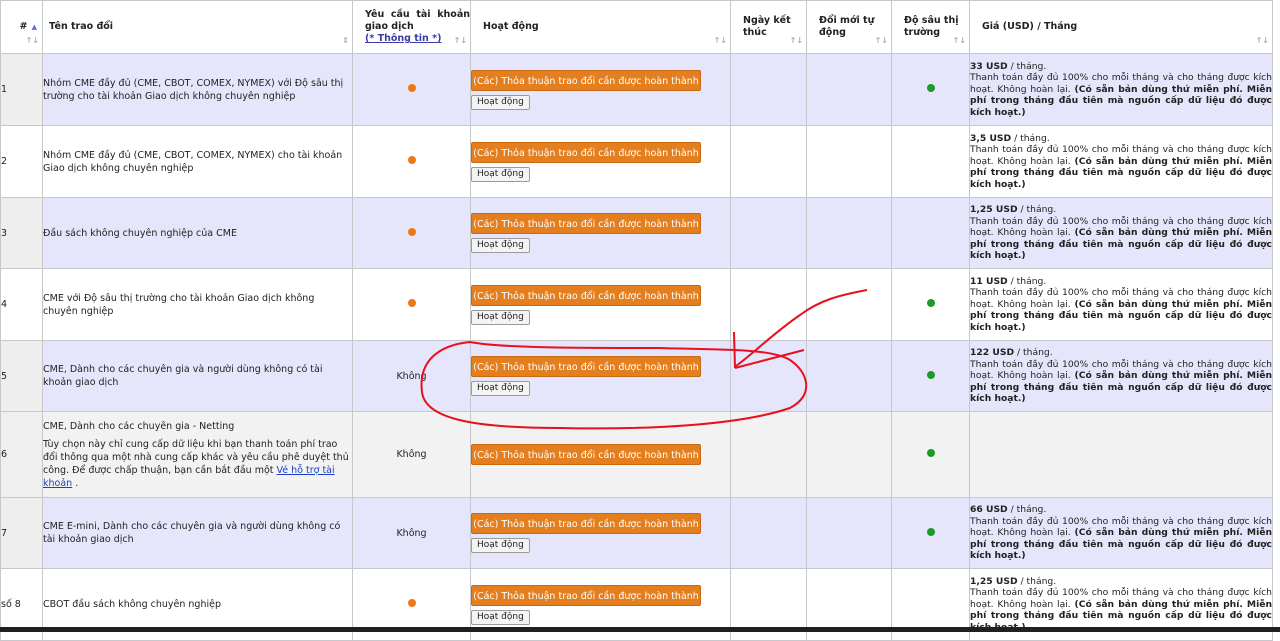 The image size is (1280, 641). I want to click on sort-icon: ⇕, so click(345, 40).